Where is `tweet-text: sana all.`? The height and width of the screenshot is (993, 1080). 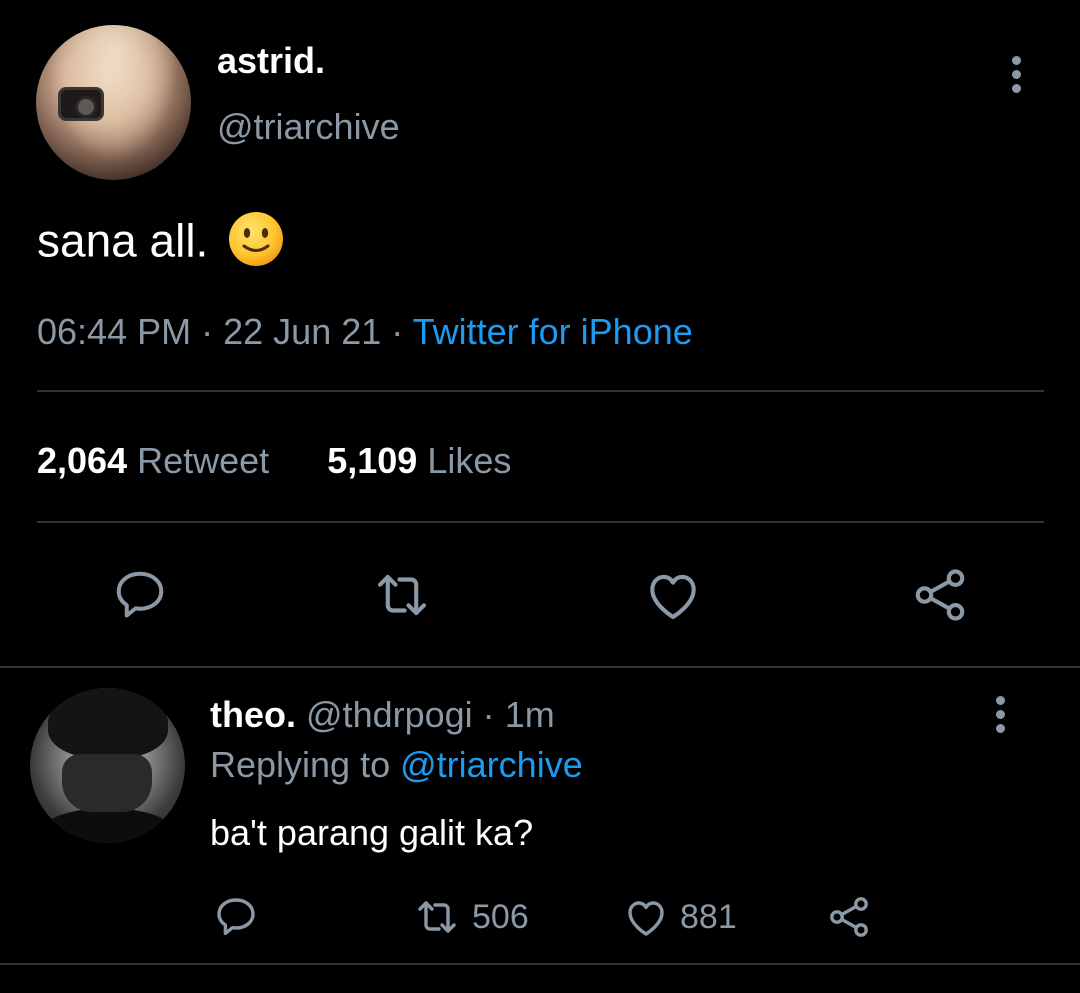
tweet-text: sana all. is located at coordinates (161, 244).